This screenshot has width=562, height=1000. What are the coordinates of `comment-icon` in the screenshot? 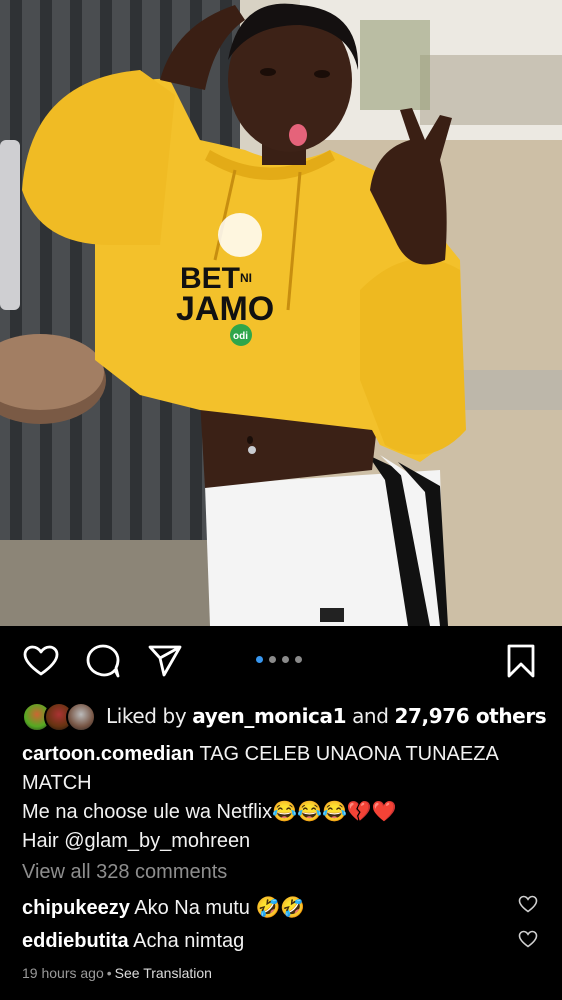 It's located at (103, 661).